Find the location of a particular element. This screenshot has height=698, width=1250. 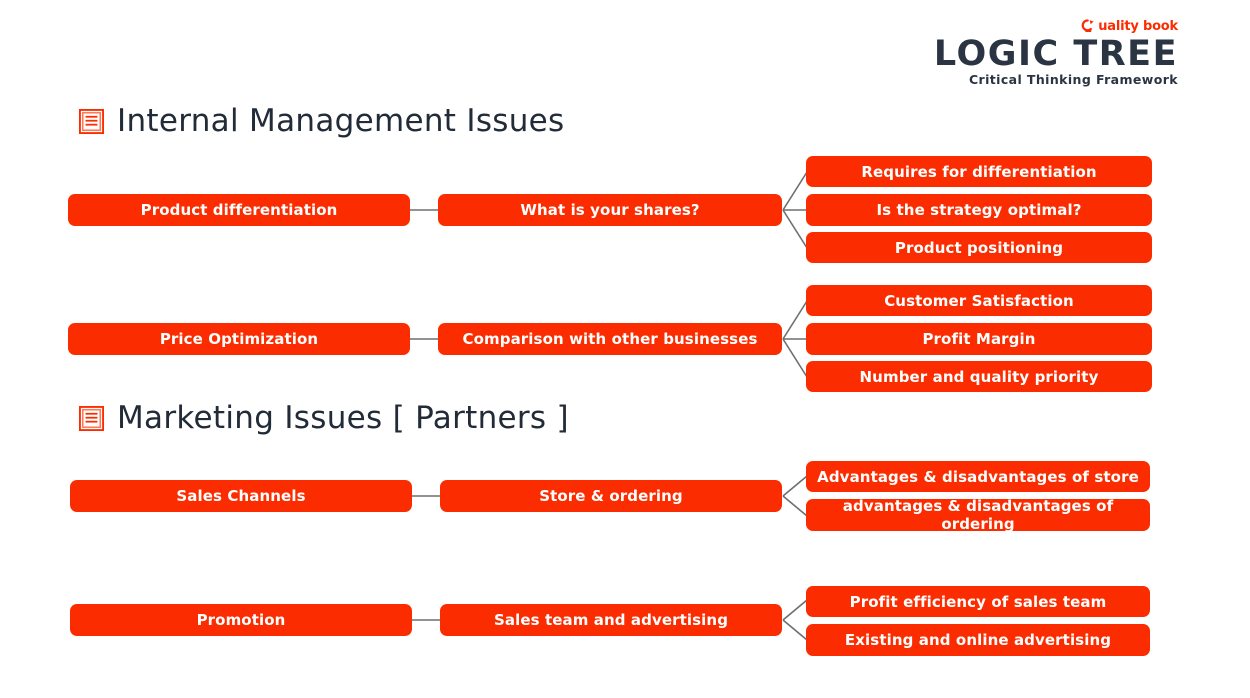

node-root-promotion: Promotion is located at coordinates (241, 620).